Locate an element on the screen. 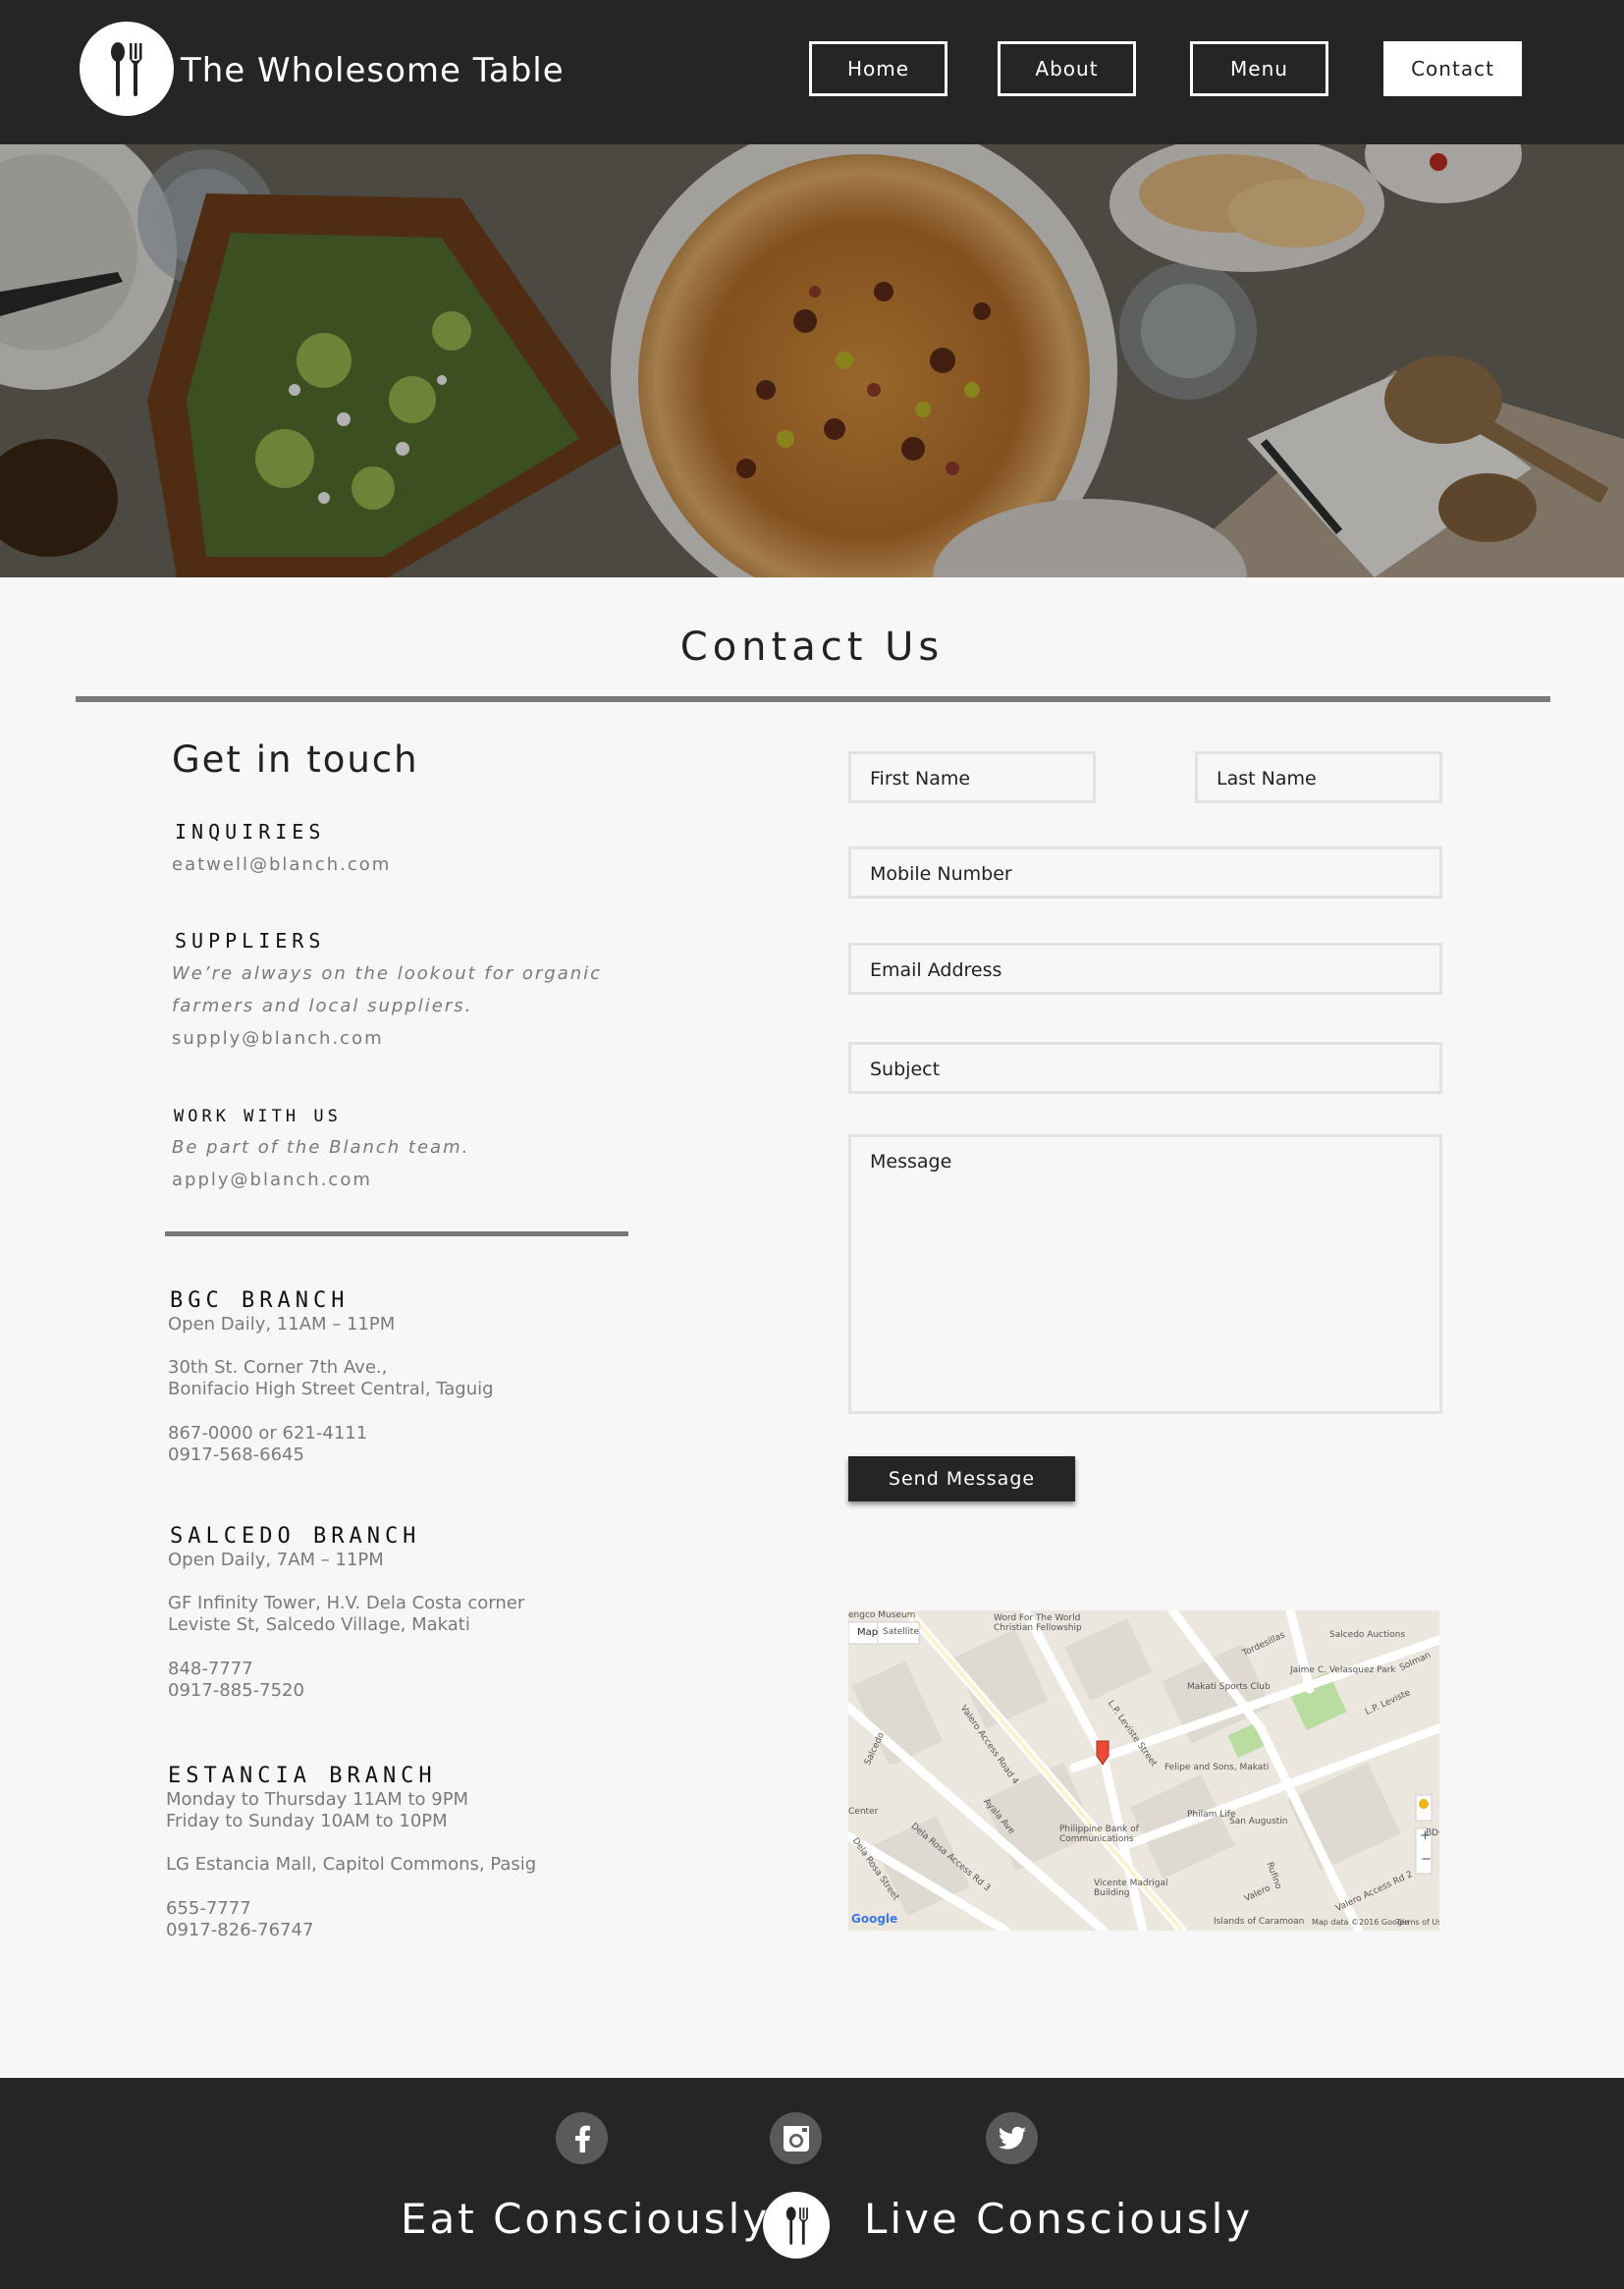 The image size is (1624, 2289). branch-hours: Friday to Sunday 10AM to 10PM is located at coordinates (307, 1821).